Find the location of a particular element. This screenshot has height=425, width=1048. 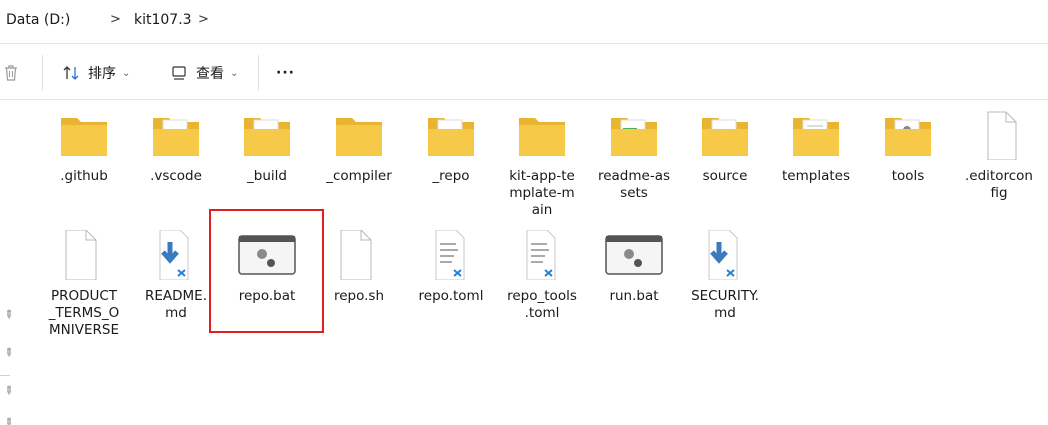

breadcrumb-drive: Data (D:) is located at coordinates (38, 20).